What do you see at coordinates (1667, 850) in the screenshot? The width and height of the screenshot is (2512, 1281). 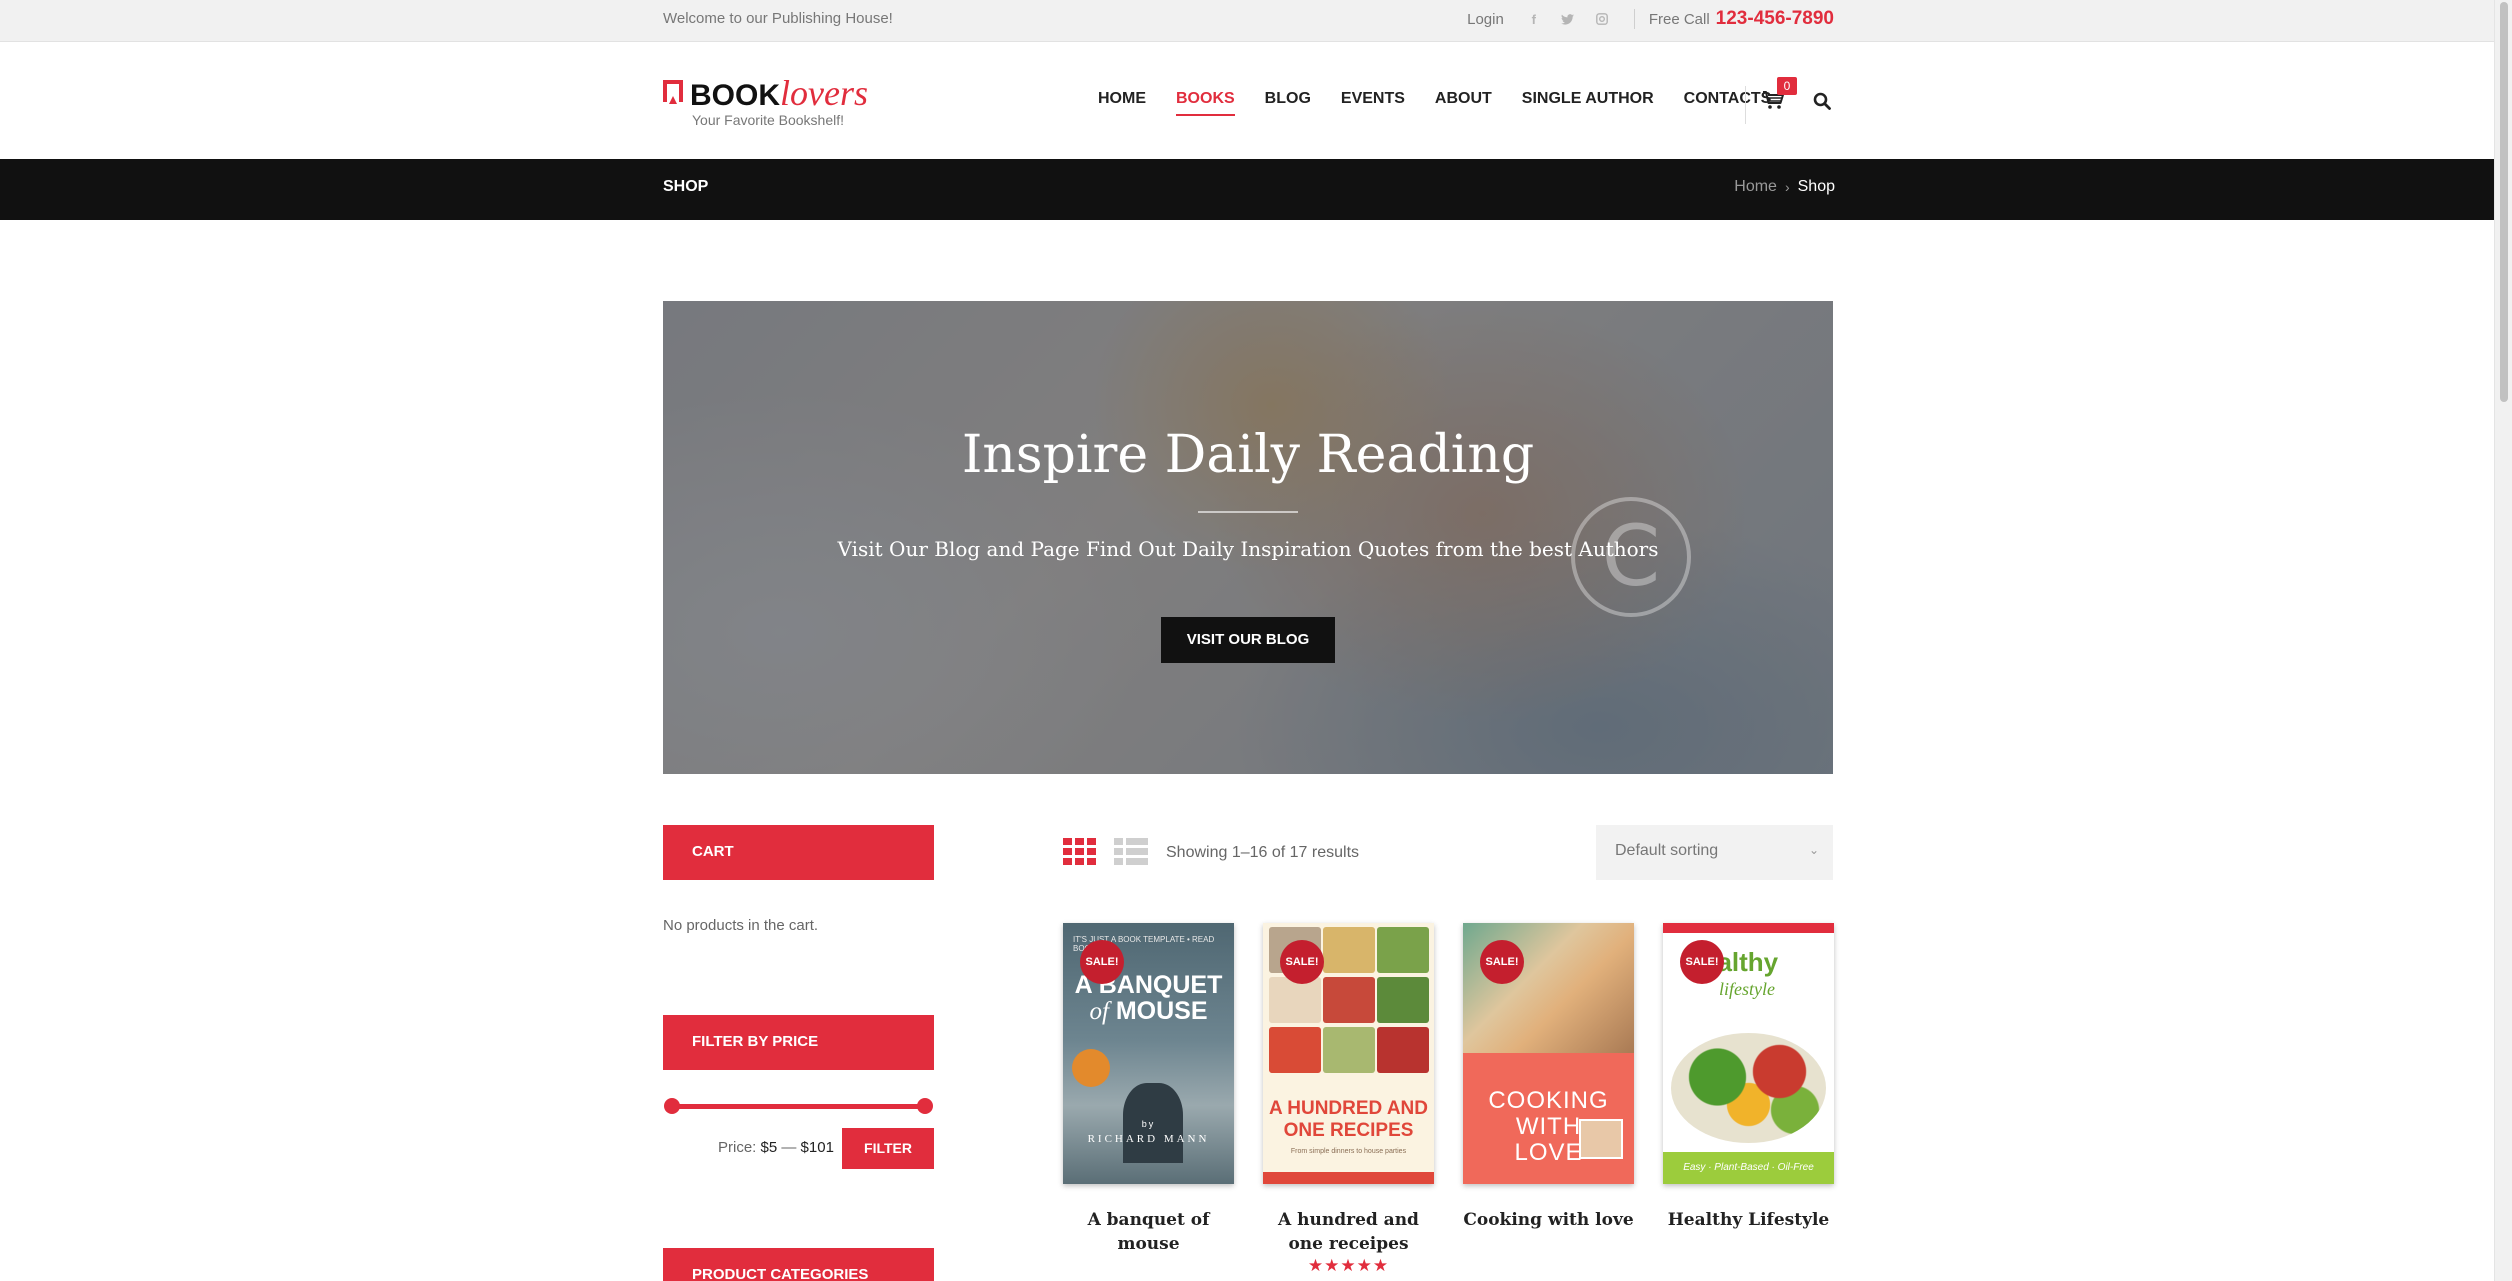 I see `sort-selected-value: Default sorting` at bounding box center [1667, 850].